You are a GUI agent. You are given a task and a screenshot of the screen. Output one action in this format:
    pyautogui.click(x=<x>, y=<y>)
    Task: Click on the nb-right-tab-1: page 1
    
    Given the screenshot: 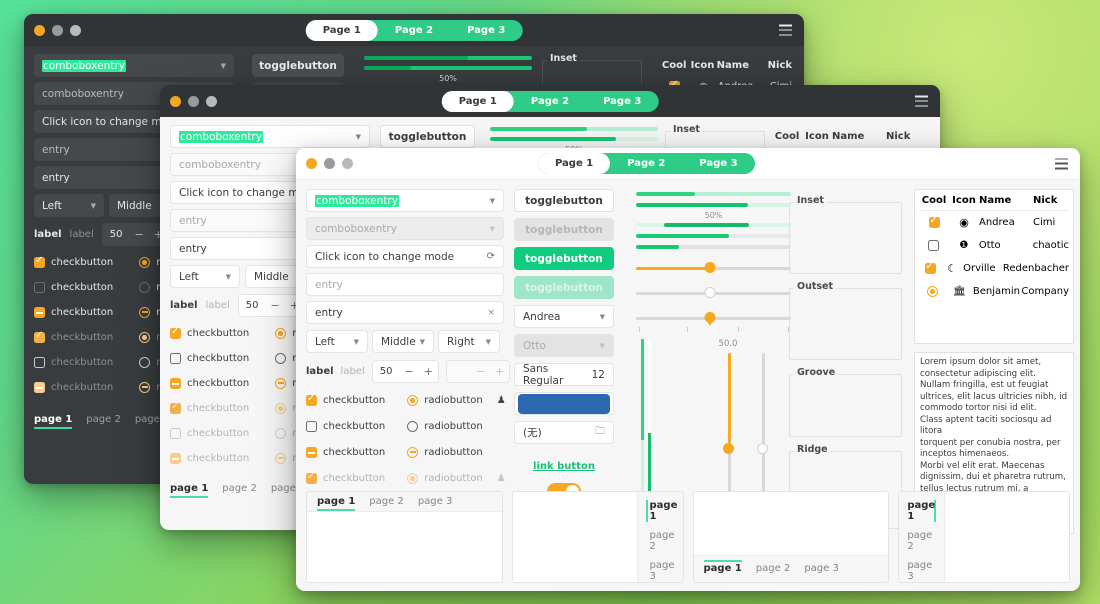 What is the action you would take?
    pyautogui.click(x=662, y=511)
    